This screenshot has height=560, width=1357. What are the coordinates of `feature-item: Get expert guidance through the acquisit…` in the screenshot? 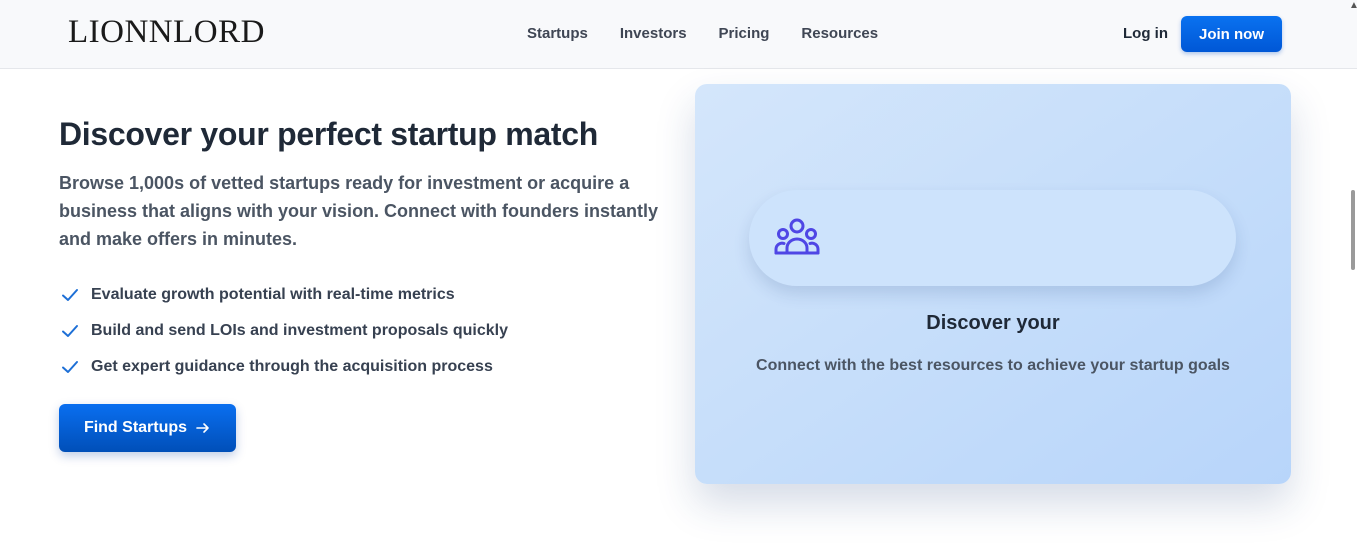 It's located at (284, 367).